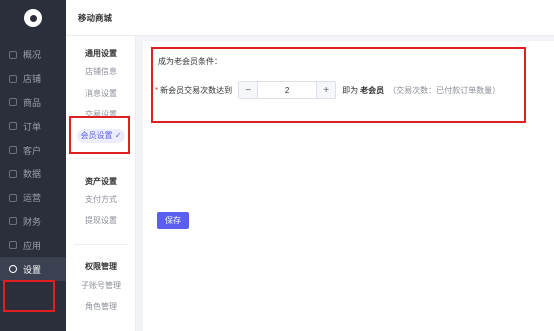  I want to click on row-label: 新会员交易次数达到, so click(196, 90).